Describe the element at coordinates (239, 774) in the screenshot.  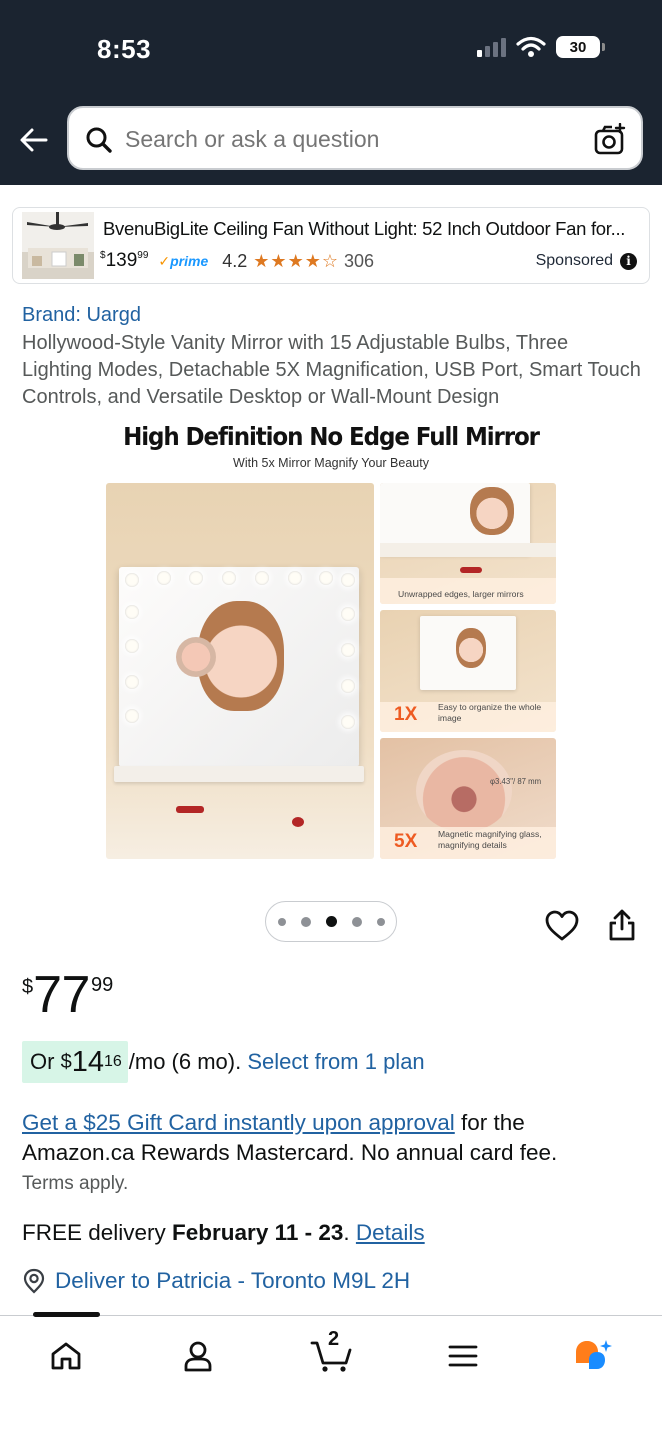
I see `mirror-stand` at that location.